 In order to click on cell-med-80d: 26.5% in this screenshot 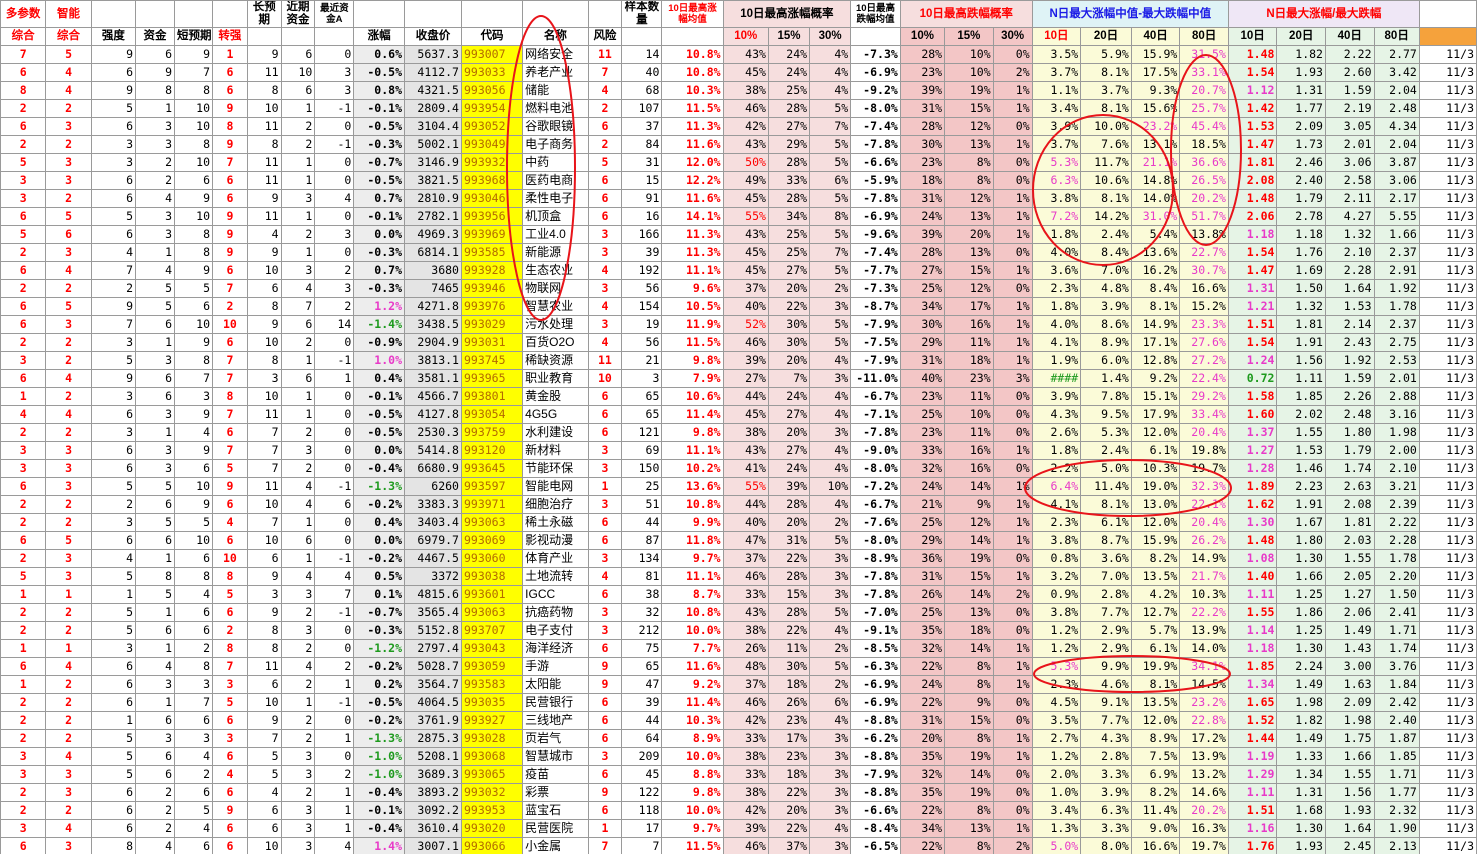, I will do `click(1204, 180)`.